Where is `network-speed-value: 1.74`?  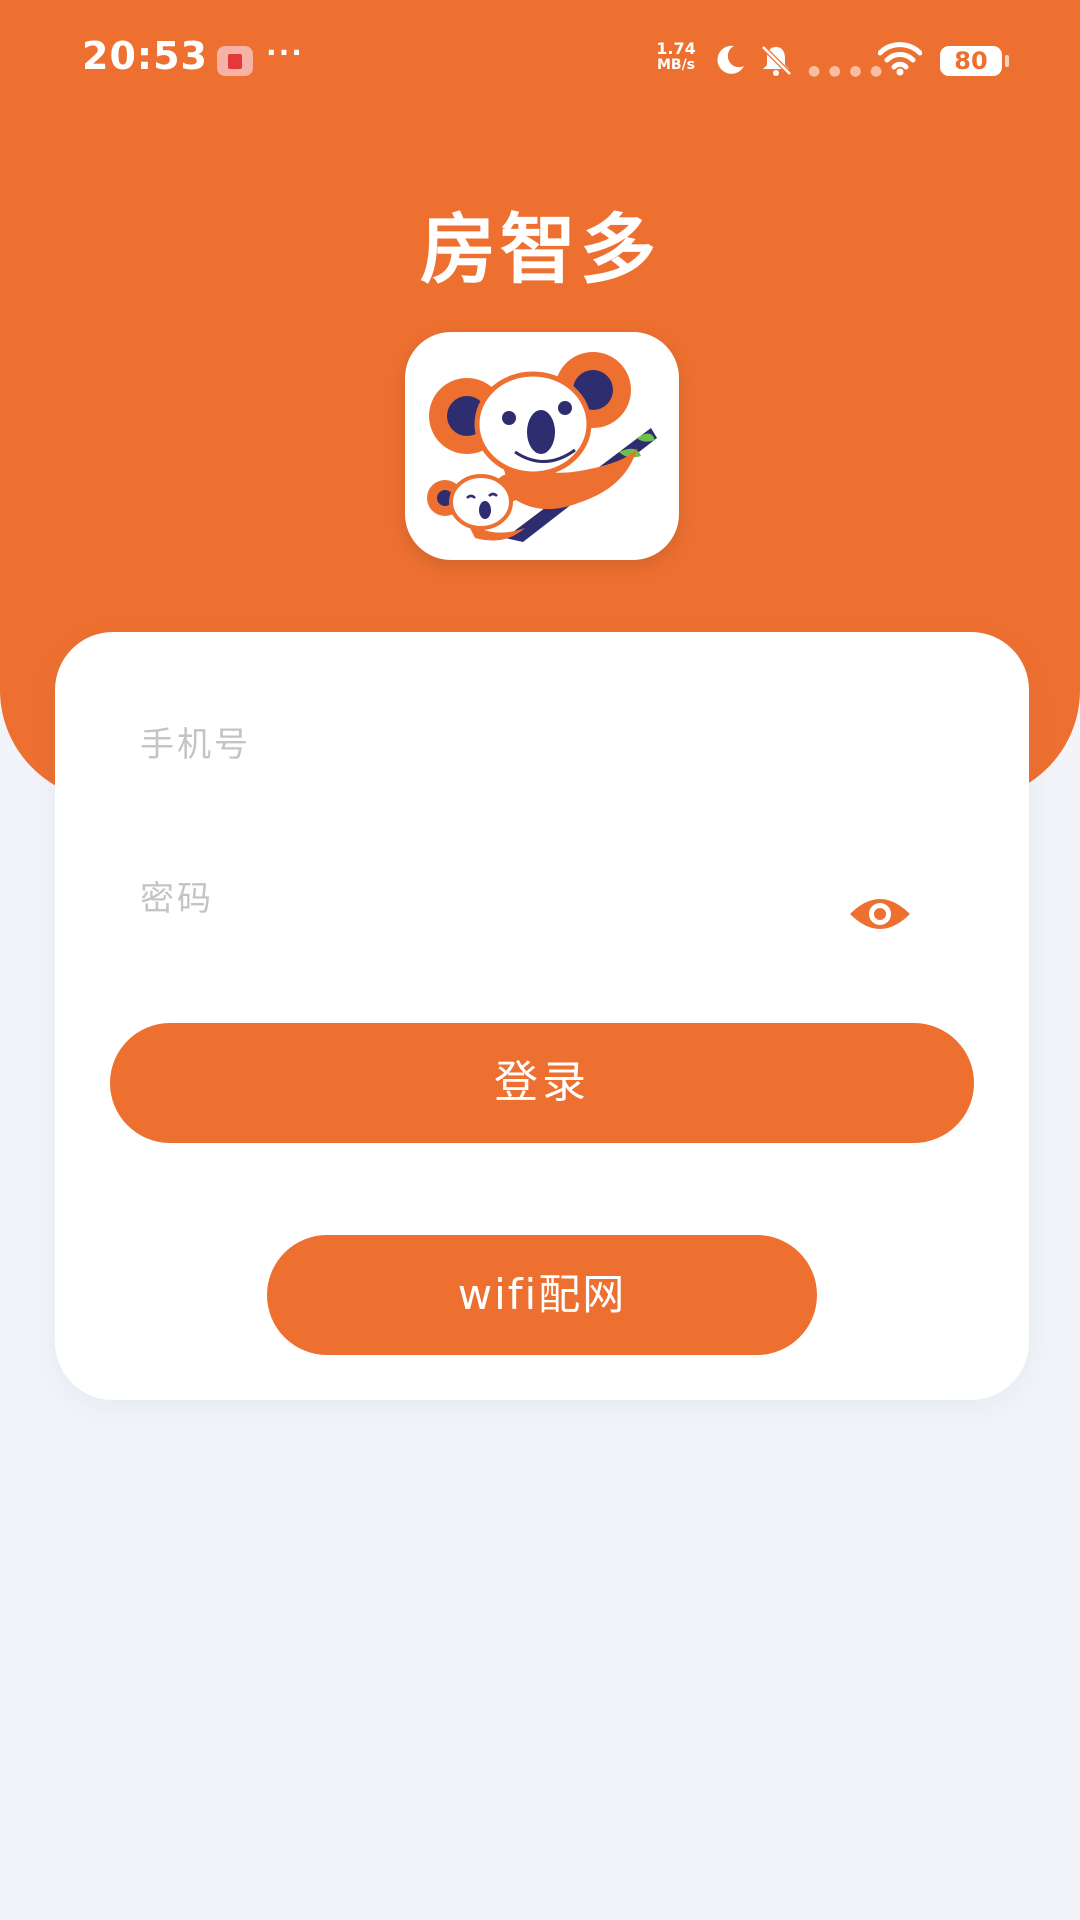
network-speed-value: 1.74 is located at coordinates (676, 48).